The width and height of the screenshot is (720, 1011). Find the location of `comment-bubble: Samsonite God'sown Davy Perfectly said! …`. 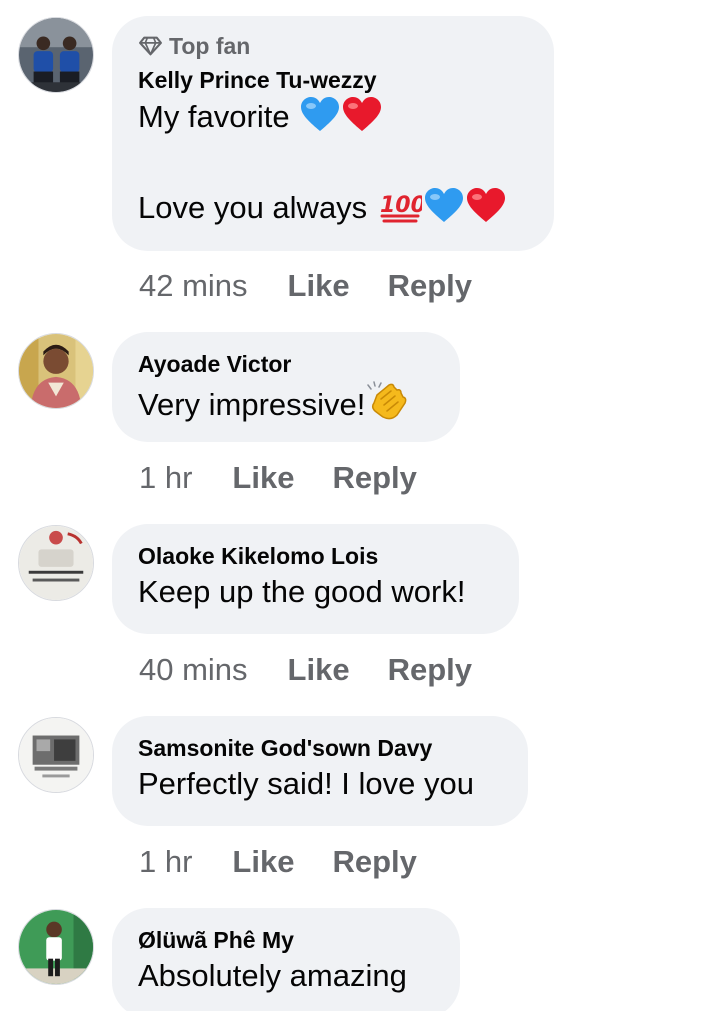

comment-bubble: Samsonite God'sown Davy Perfectly said! … is located at coordinates (320, 771).